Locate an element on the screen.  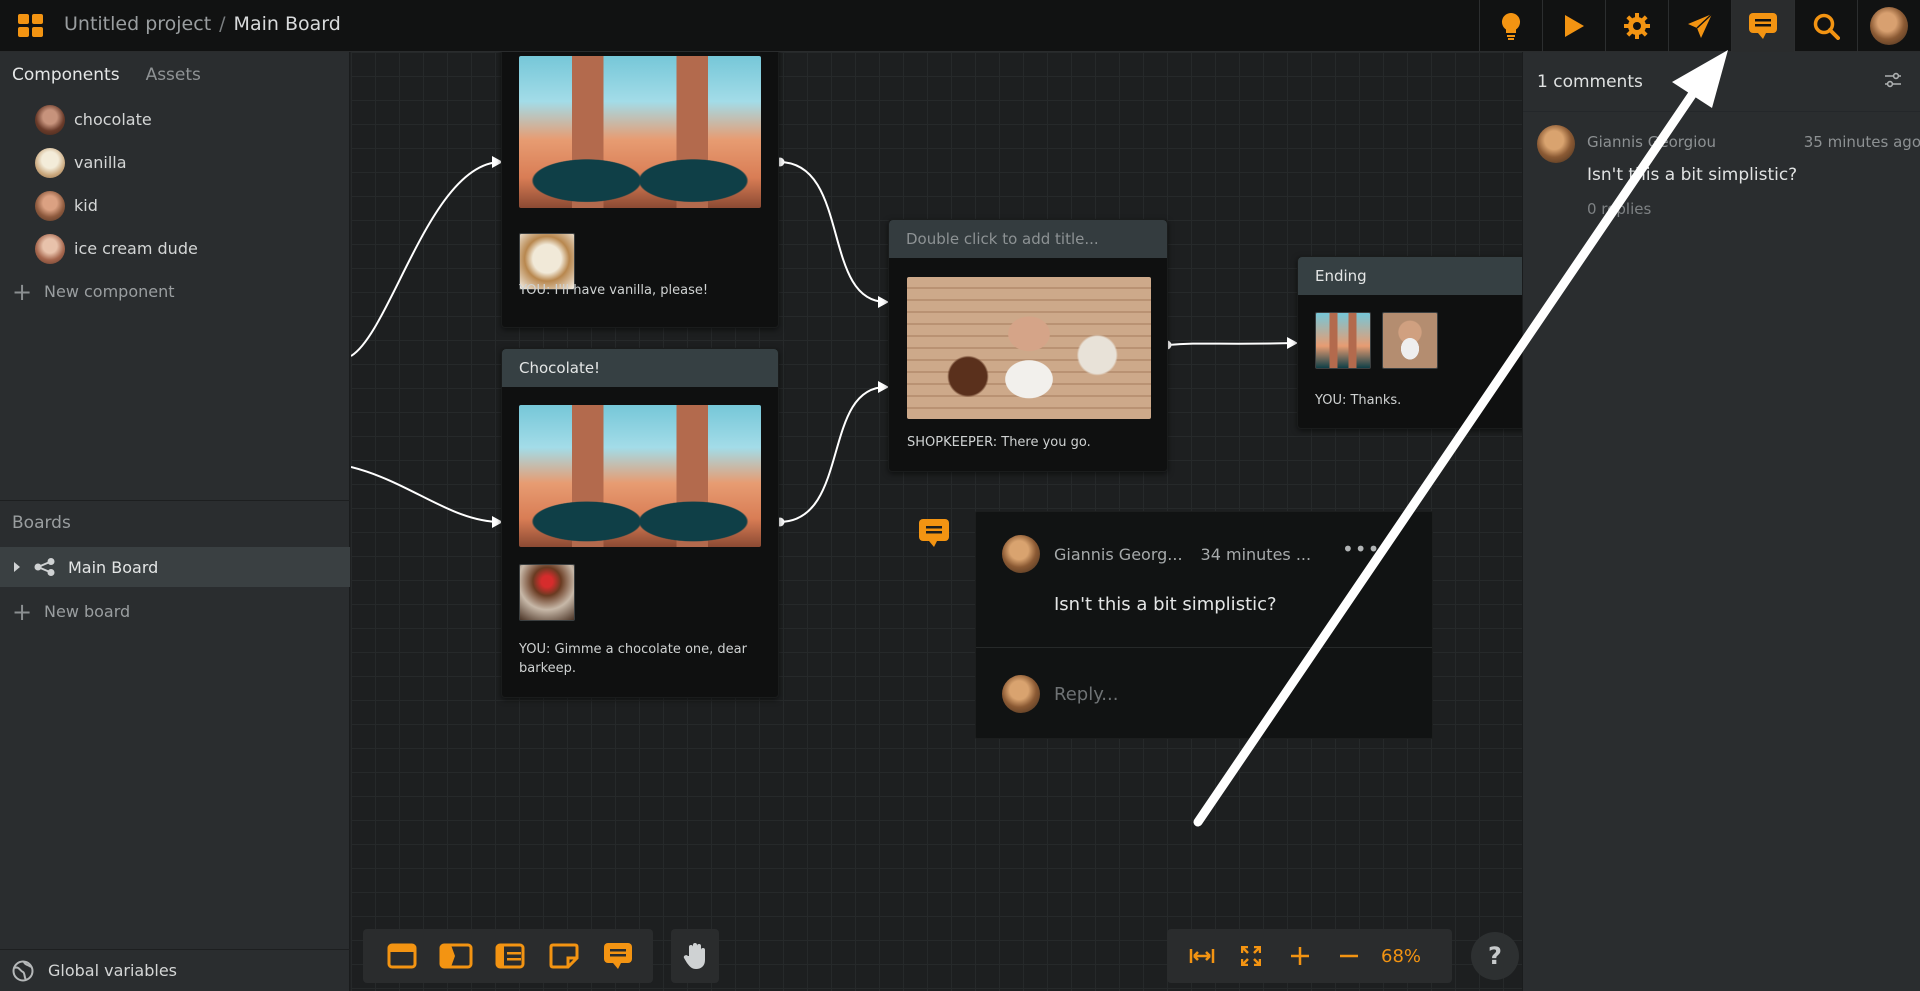
play-icon is located at coordinates (1574, 26).